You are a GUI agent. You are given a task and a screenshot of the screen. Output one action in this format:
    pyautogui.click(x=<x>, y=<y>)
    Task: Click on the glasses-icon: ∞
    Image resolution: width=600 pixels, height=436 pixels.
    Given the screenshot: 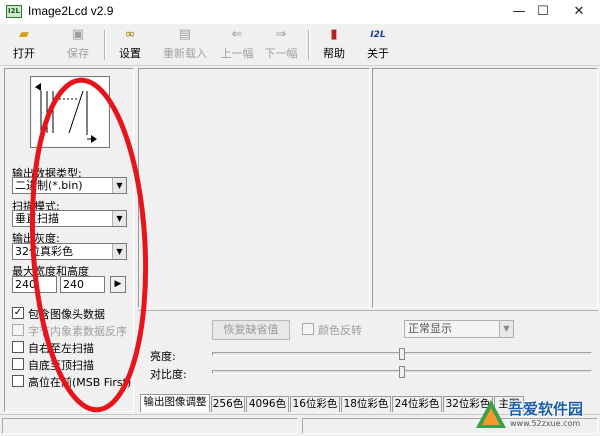 What is the action you would take?
    pyautogui.click(x=130, y=34)
    